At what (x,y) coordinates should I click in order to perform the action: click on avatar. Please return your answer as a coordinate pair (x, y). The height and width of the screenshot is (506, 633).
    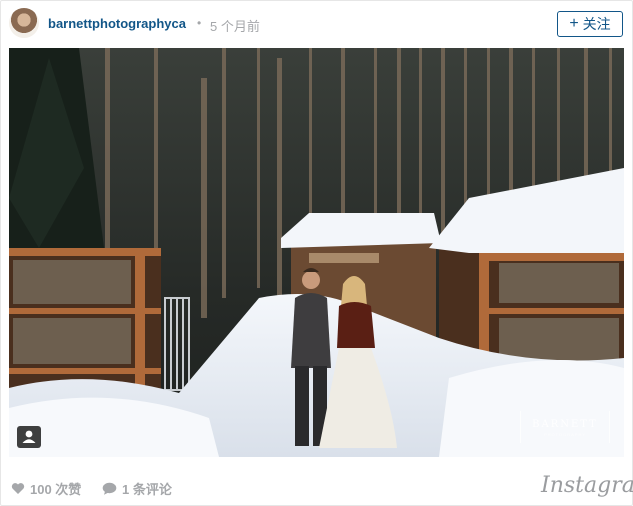
    Looking at the image, I should click on (24, 23).